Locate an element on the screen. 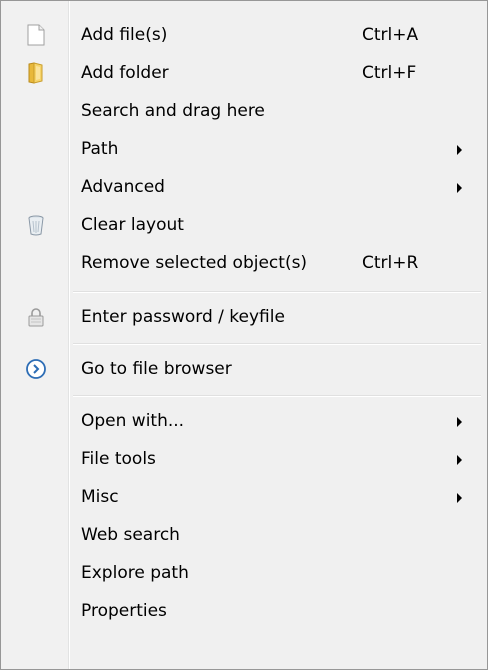 The width and height of the screenshot is (490, 672). menu-item-web-search: Web search is located at coordinates (244, 535).